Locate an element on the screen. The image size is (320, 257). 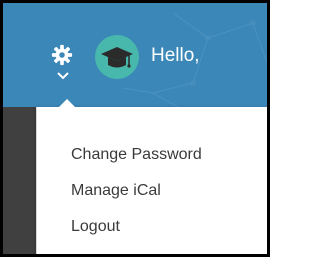
menu-item-manage-ical: Manage iCal is located at coordinates (116, 191).